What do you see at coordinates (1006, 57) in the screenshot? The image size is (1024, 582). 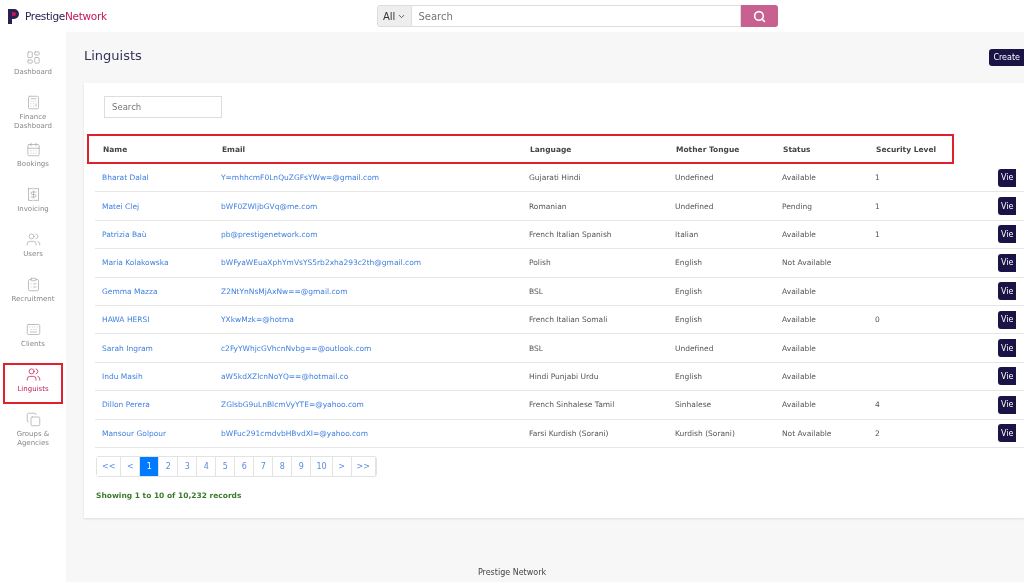 I see `create-button: Create` at bounding box center [1006, 57].